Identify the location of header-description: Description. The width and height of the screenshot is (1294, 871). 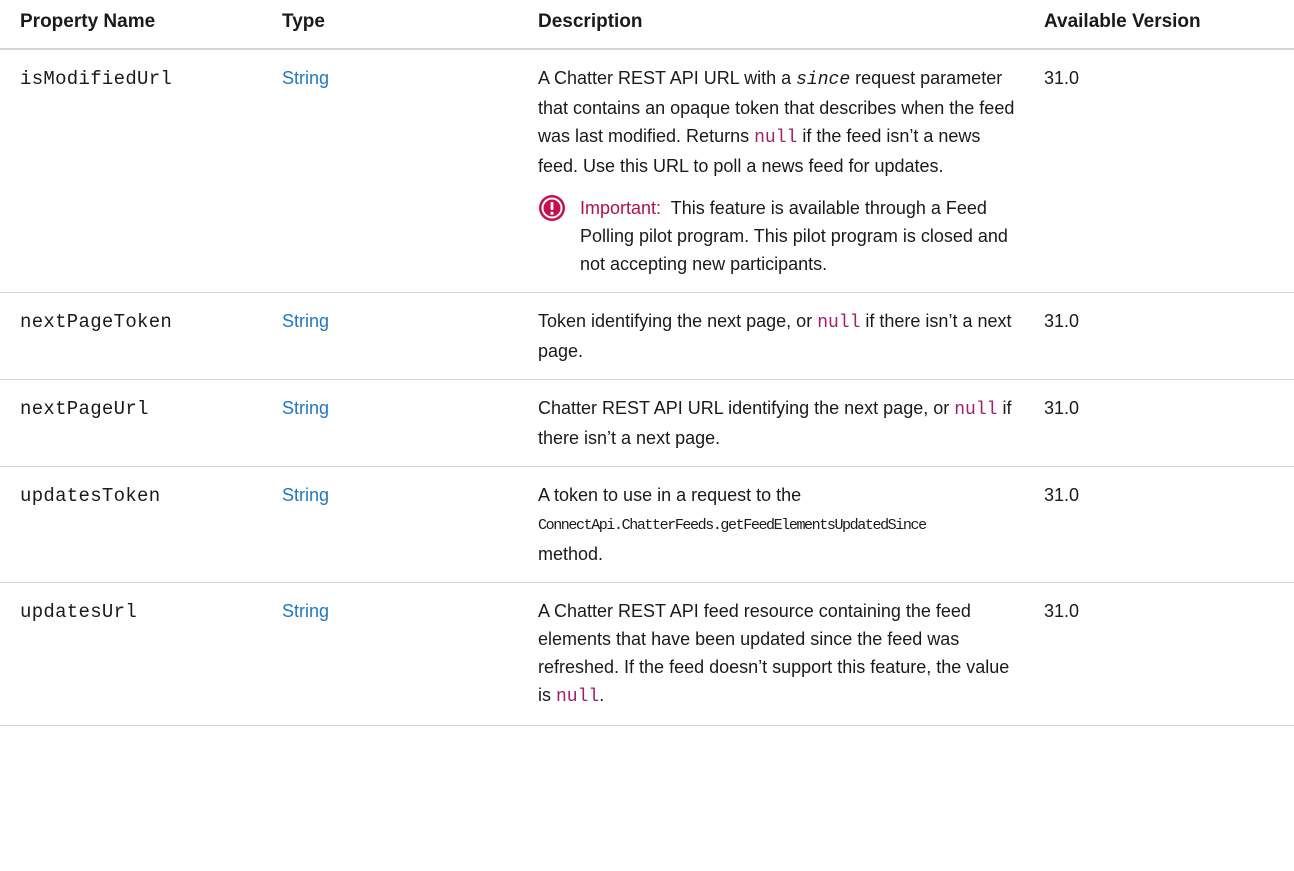
(777, 25).